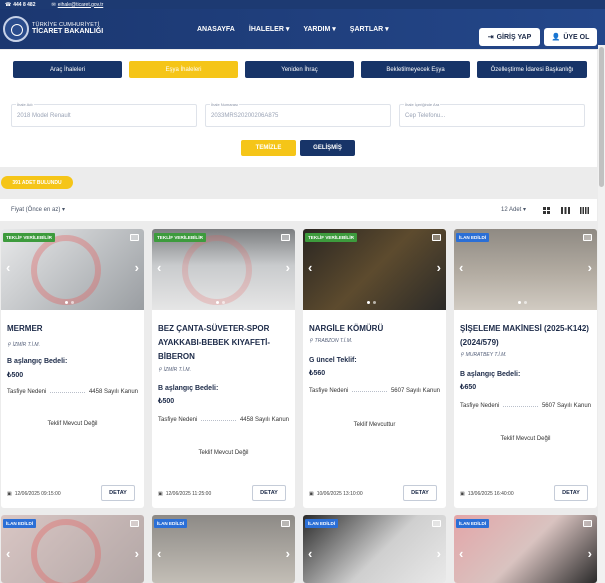 The height and width of the screenshot is (583, 605). Describe the element at coordinates (34, 494) in the screenshot. I see `card-date: ▣ 12/06/2025 09:15:00` at that location.